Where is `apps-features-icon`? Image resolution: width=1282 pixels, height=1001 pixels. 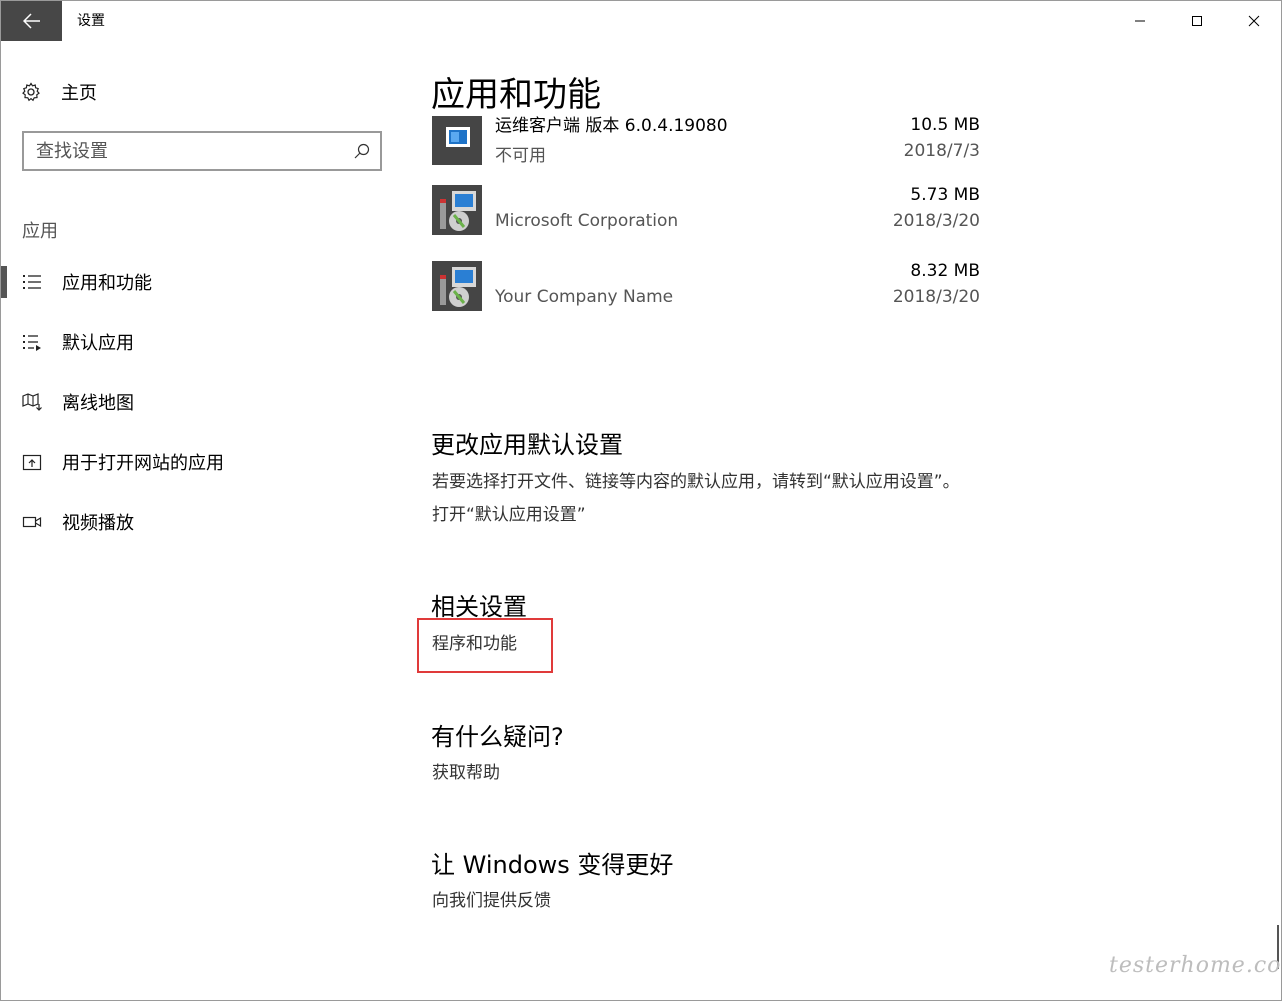 apps-features-icon is located at coordinates (32, 282).